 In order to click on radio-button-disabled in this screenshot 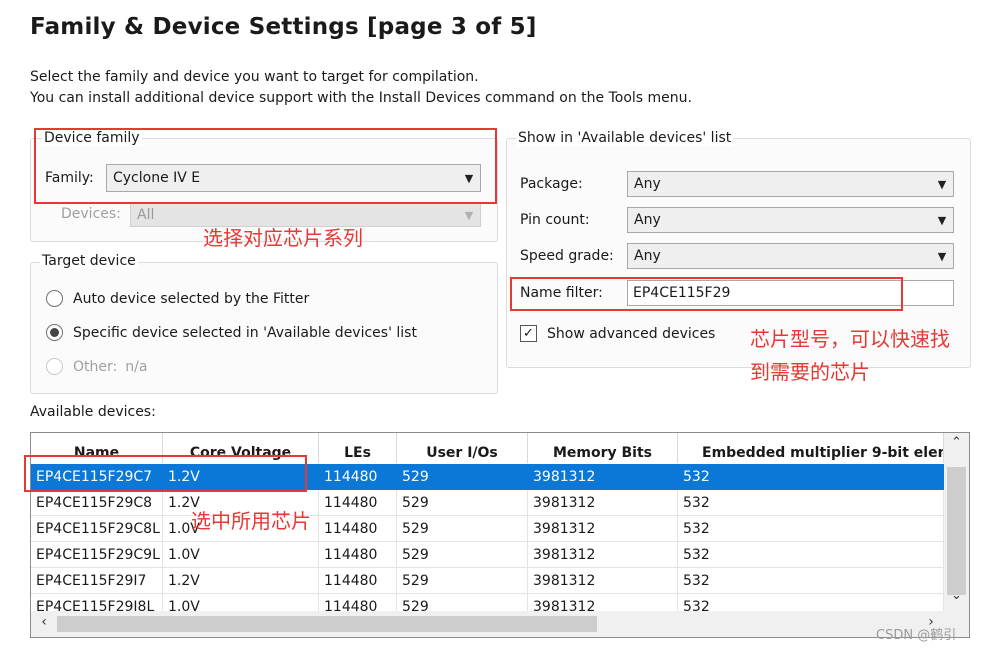, I will do `click(54, 366)`.